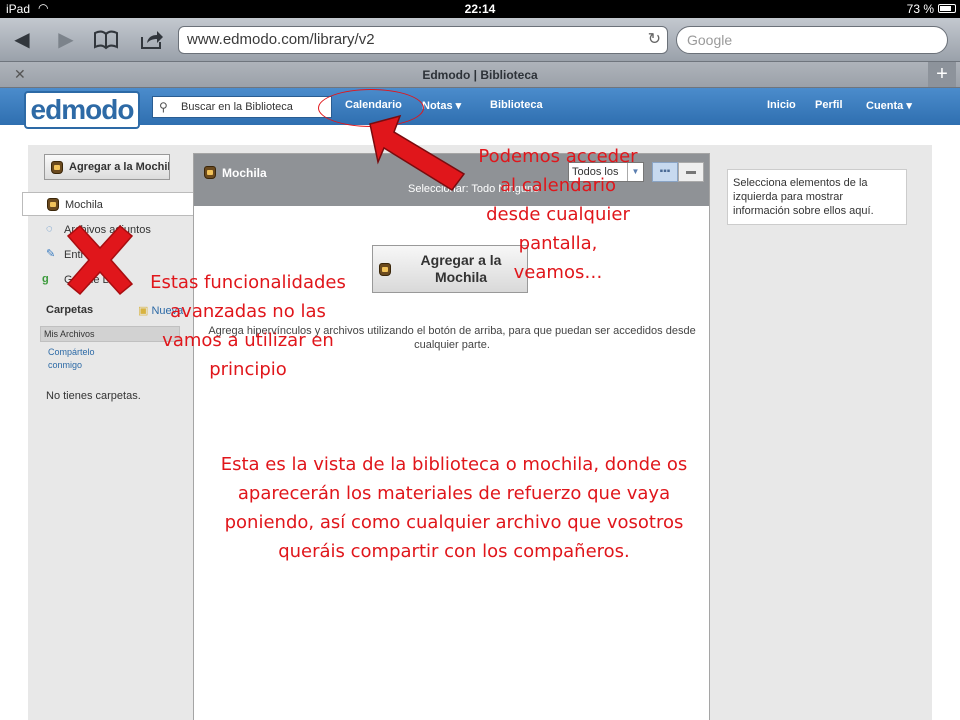 The height and width of the screenshot is (720, 960). What do you see at coordinates (942, 74) in the screenshot?
I see `new-tab-icon: +` at bounding box center [942, 74].